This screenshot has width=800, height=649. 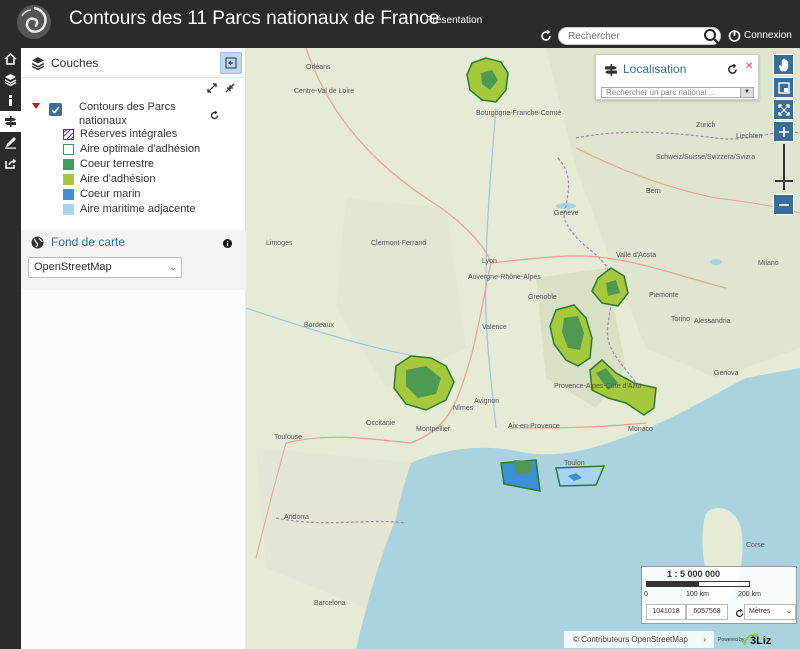 I want to click on basemap-select: OpenStreetMap ⌄, so click(x=105, y=267).